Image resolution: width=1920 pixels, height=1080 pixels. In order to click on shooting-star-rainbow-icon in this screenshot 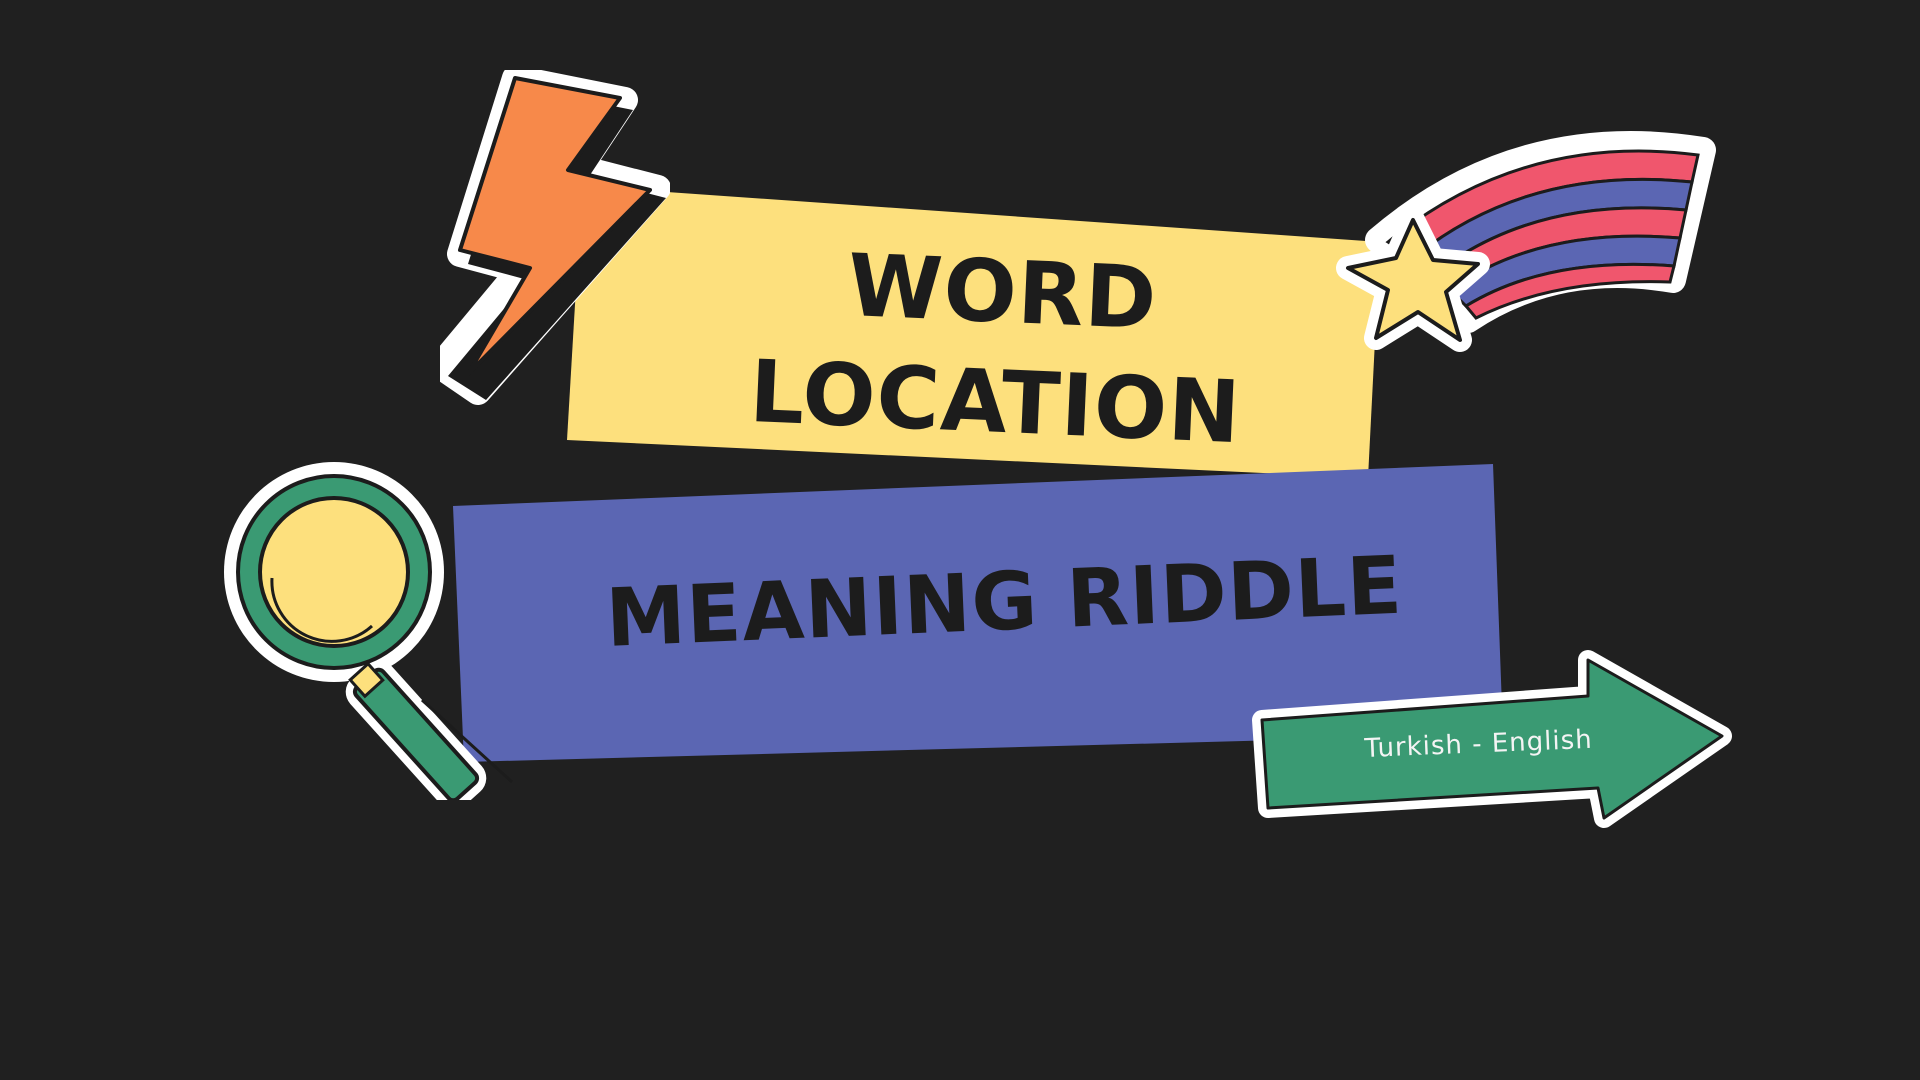, I will do `click(1526, 241)`.